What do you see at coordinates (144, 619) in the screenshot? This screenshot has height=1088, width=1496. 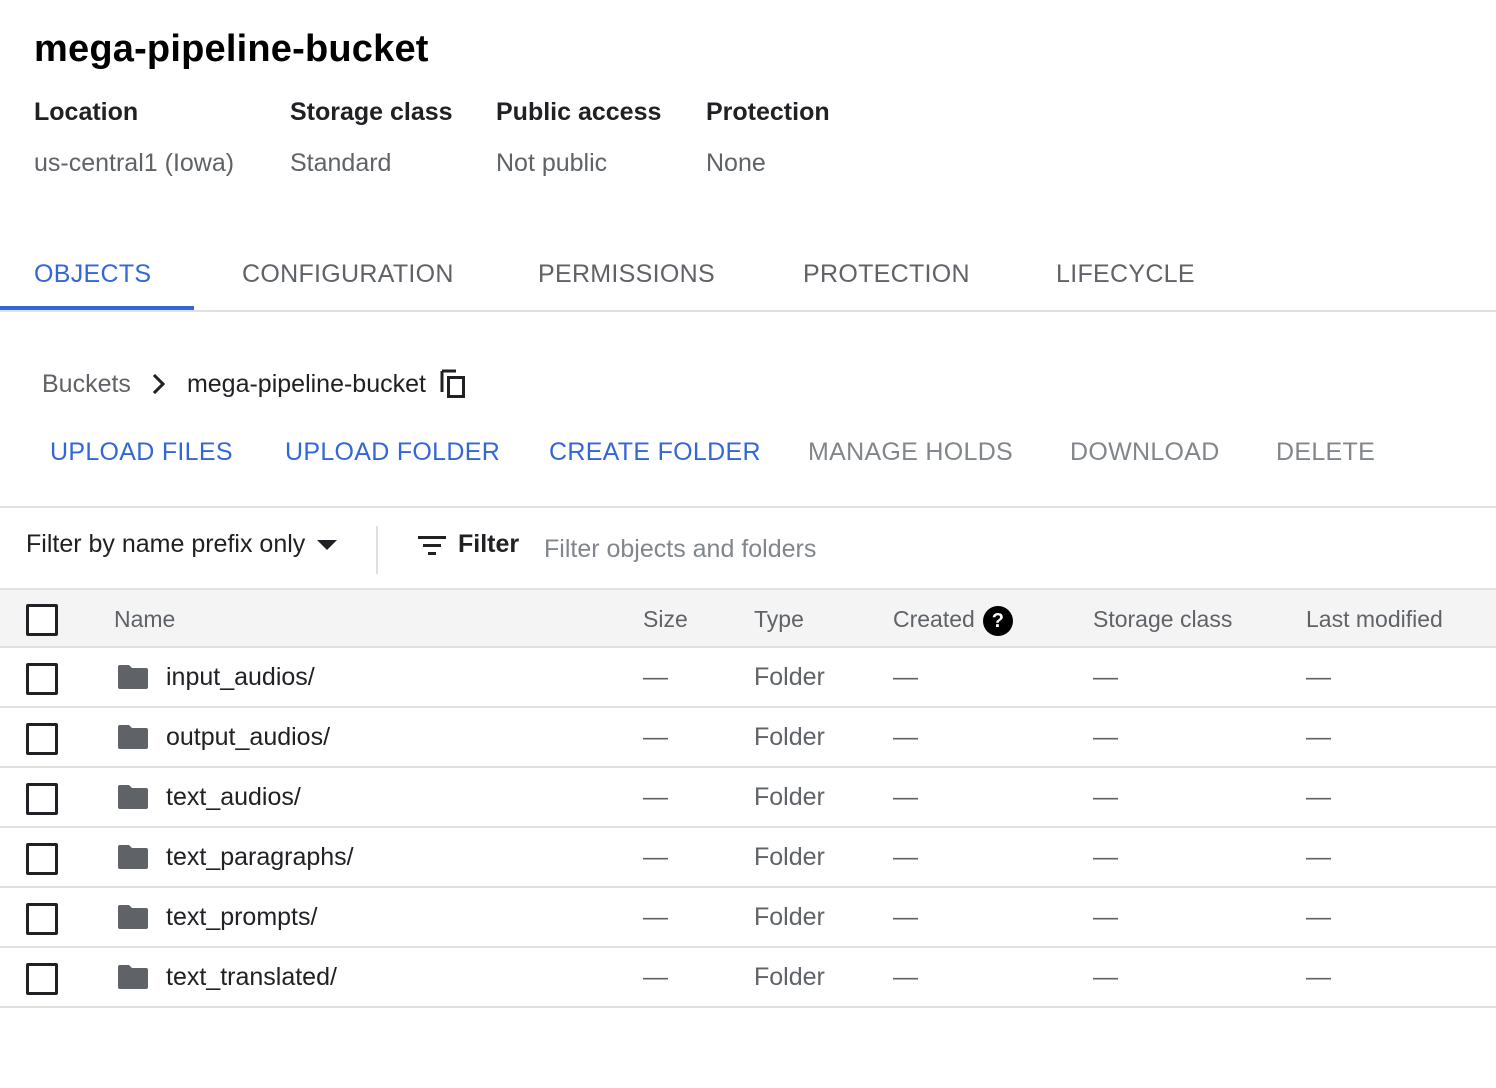 I see `column-header-name: Name` at bounding box center [144, 619].